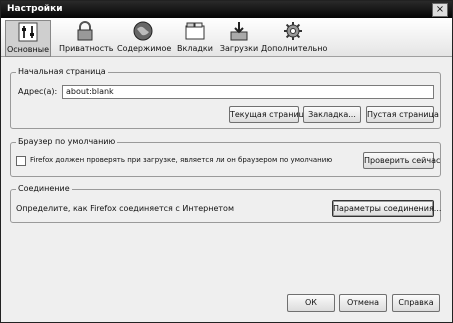  I want to click on tab-label-tabs: Вкладки, so click(195, 48).